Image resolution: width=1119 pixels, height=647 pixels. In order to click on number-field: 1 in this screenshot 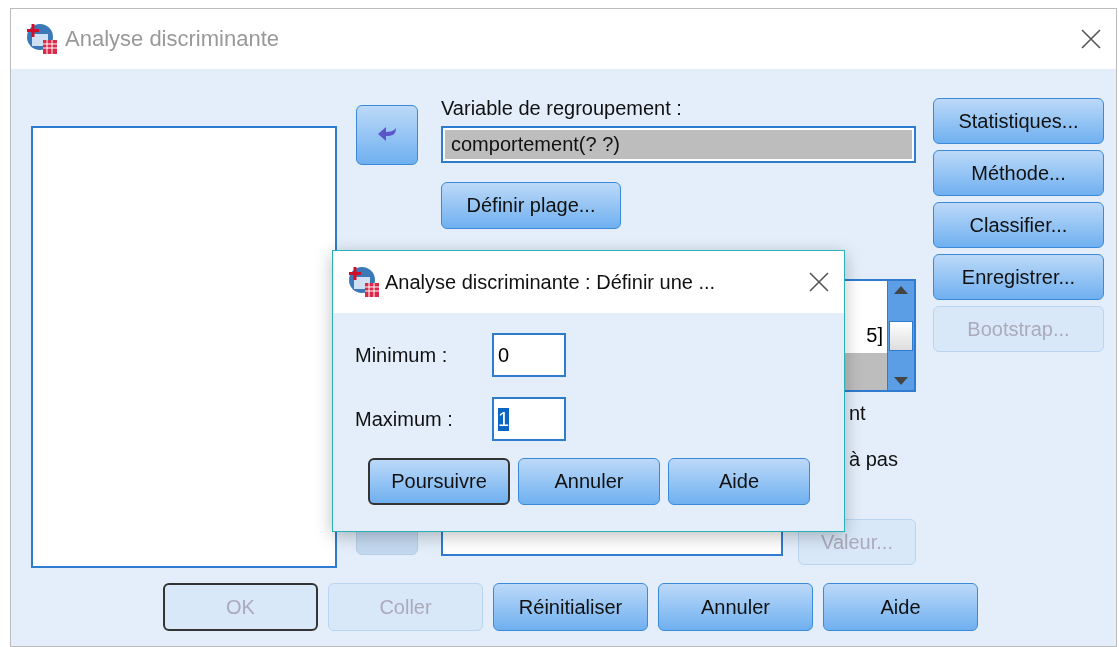, I will do `click(529, 419)`.